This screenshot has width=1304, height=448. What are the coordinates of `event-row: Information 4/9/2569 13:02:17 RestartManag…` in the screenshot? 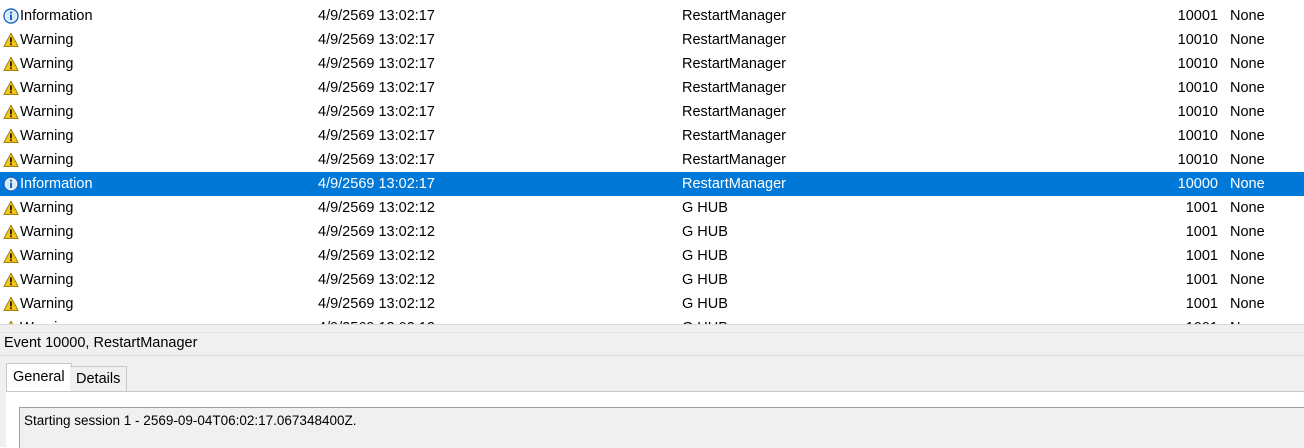 It's located at (652, 16).